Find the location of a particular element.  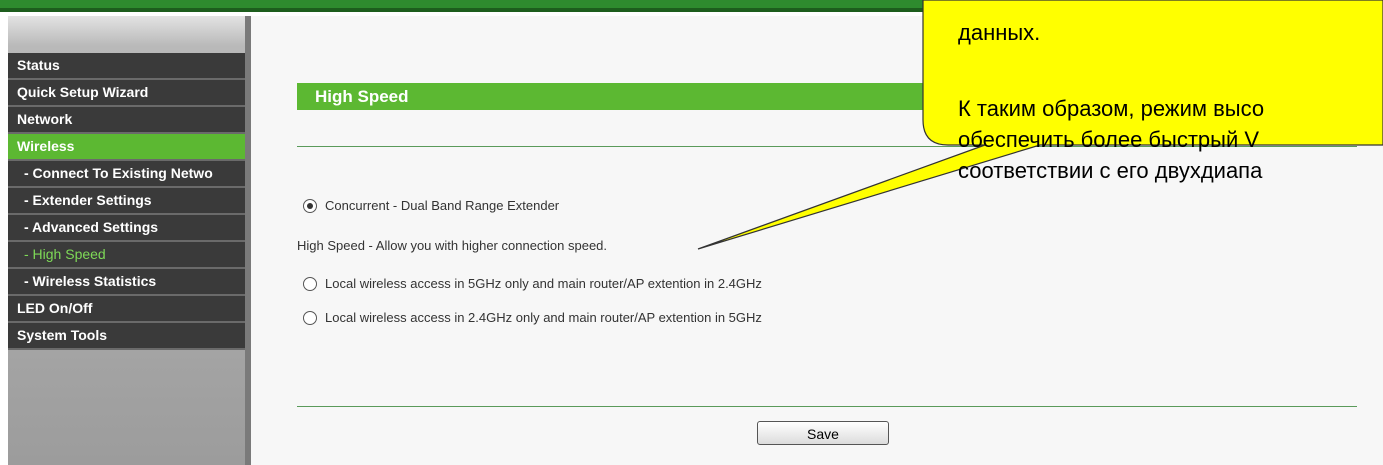

callout-line: данных. is located at coordinates (999, 32).